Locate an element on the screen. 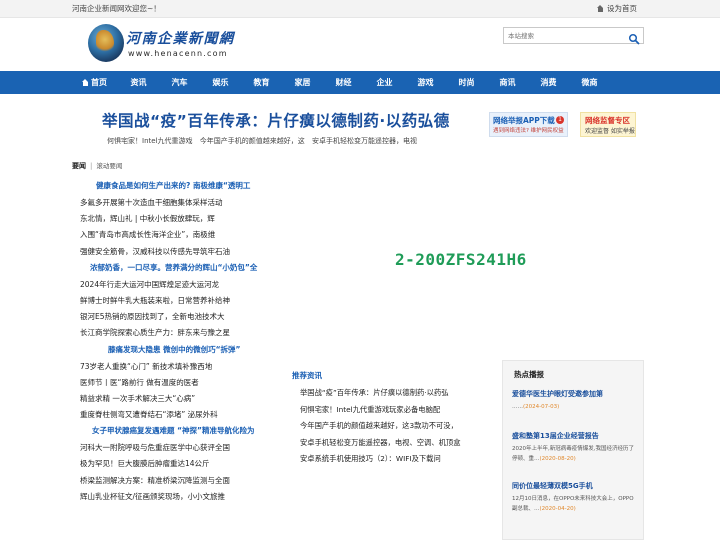 The image size is (720, 540). tab-main-news: 要闻 is located at coordinates (79, 166).